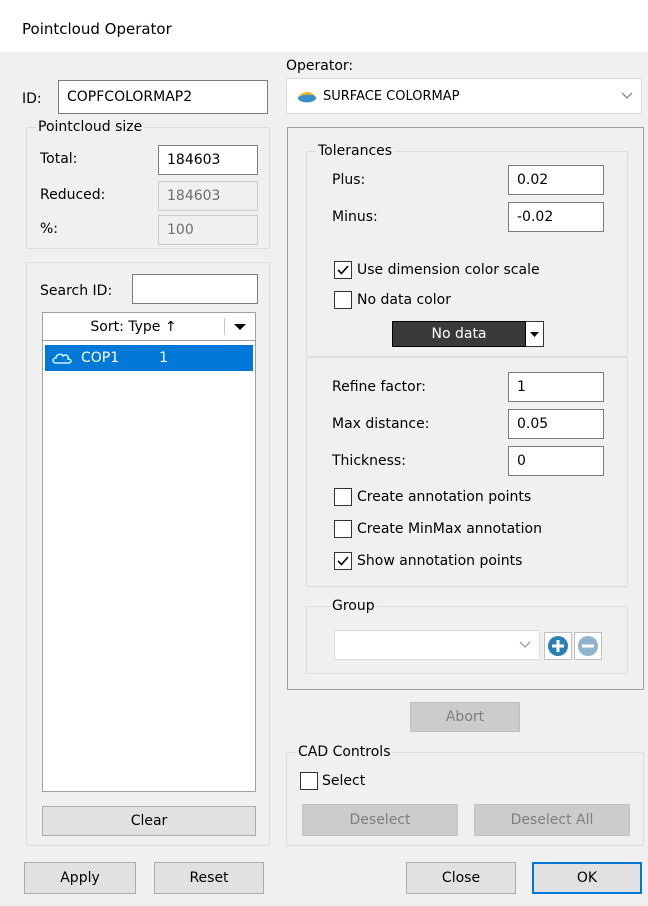  Describe the element at coordinates (448, 270) in the screenshot. I see `use-dimension-color-scale-label: Use dimension color scale` at that location.